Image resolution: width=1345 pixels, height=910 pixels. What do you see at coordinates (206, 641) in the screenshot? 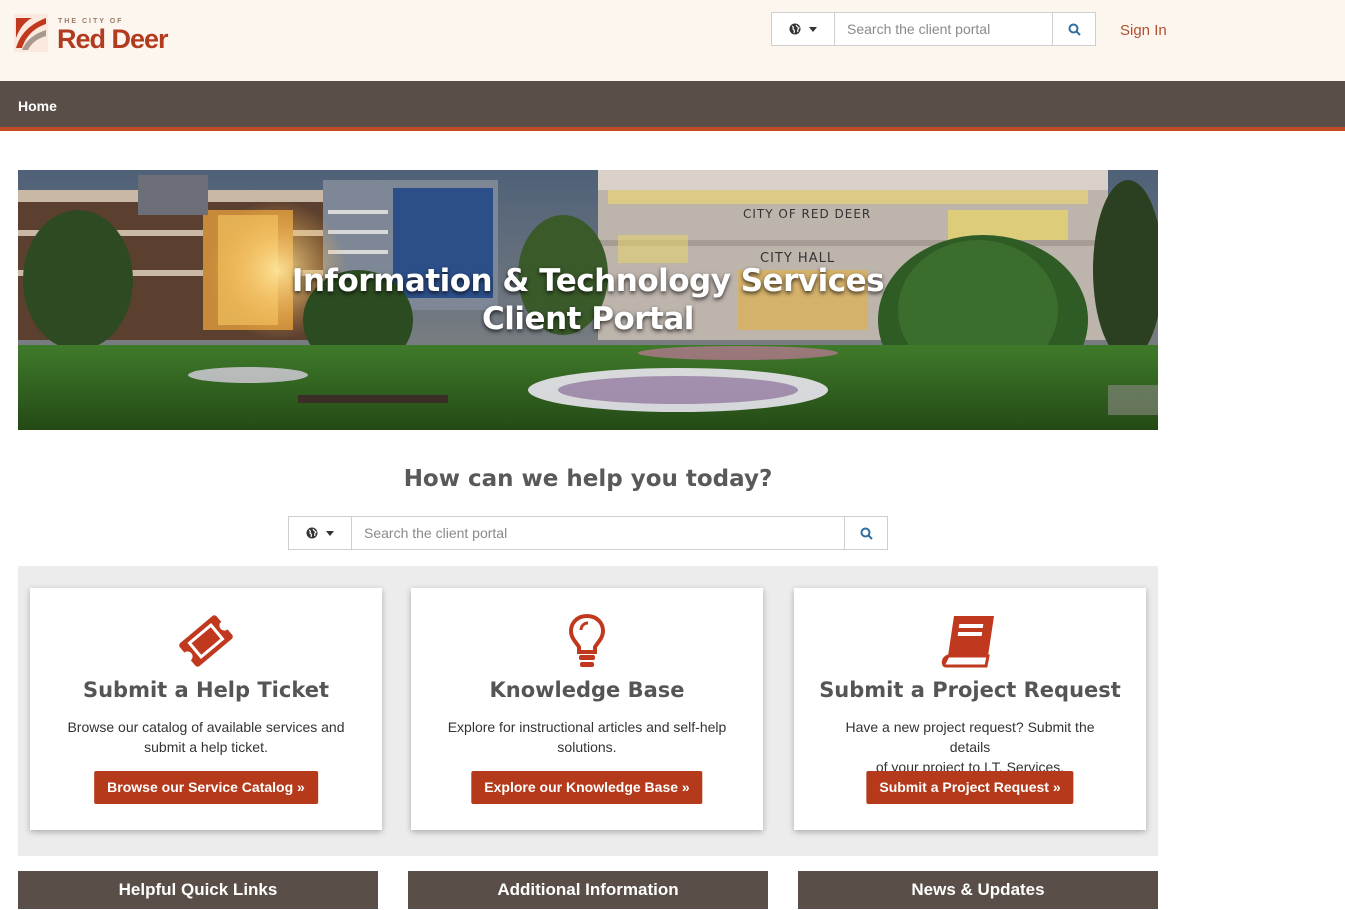
I see `ticket-icon` at bounding box center [206, 641].